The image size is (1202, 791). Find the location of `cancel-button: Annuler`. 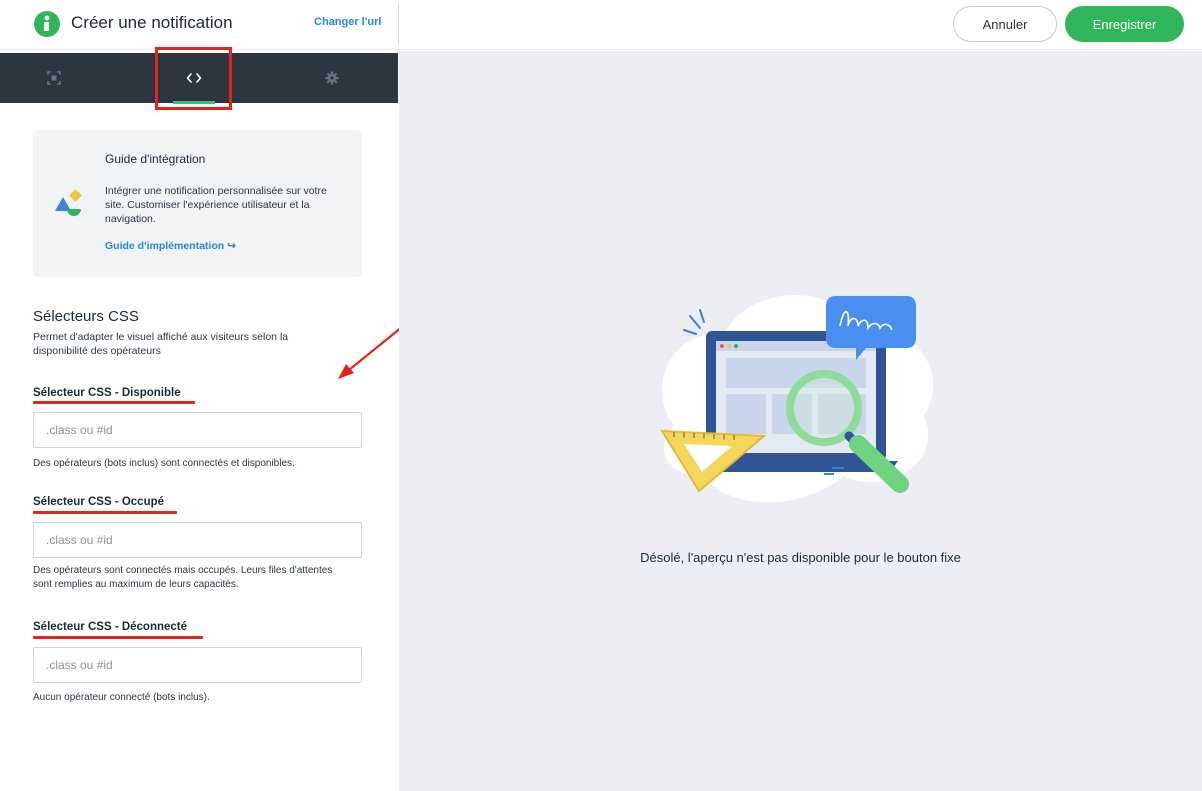

cancel-button: Annuler is located at coordinates (1005, 24).